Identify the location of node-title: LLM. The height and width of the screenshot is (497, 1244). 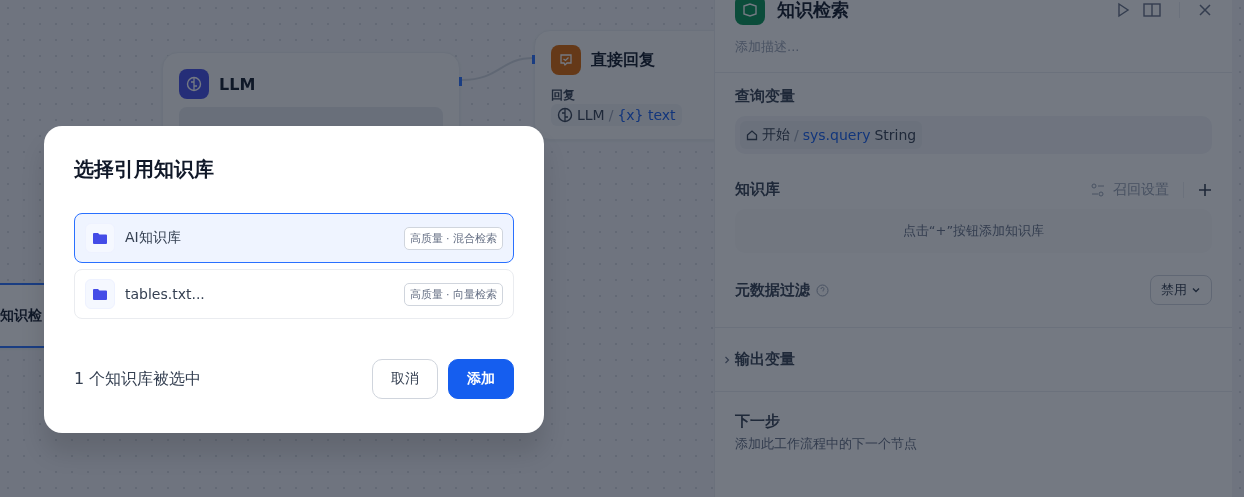
(237, 84).